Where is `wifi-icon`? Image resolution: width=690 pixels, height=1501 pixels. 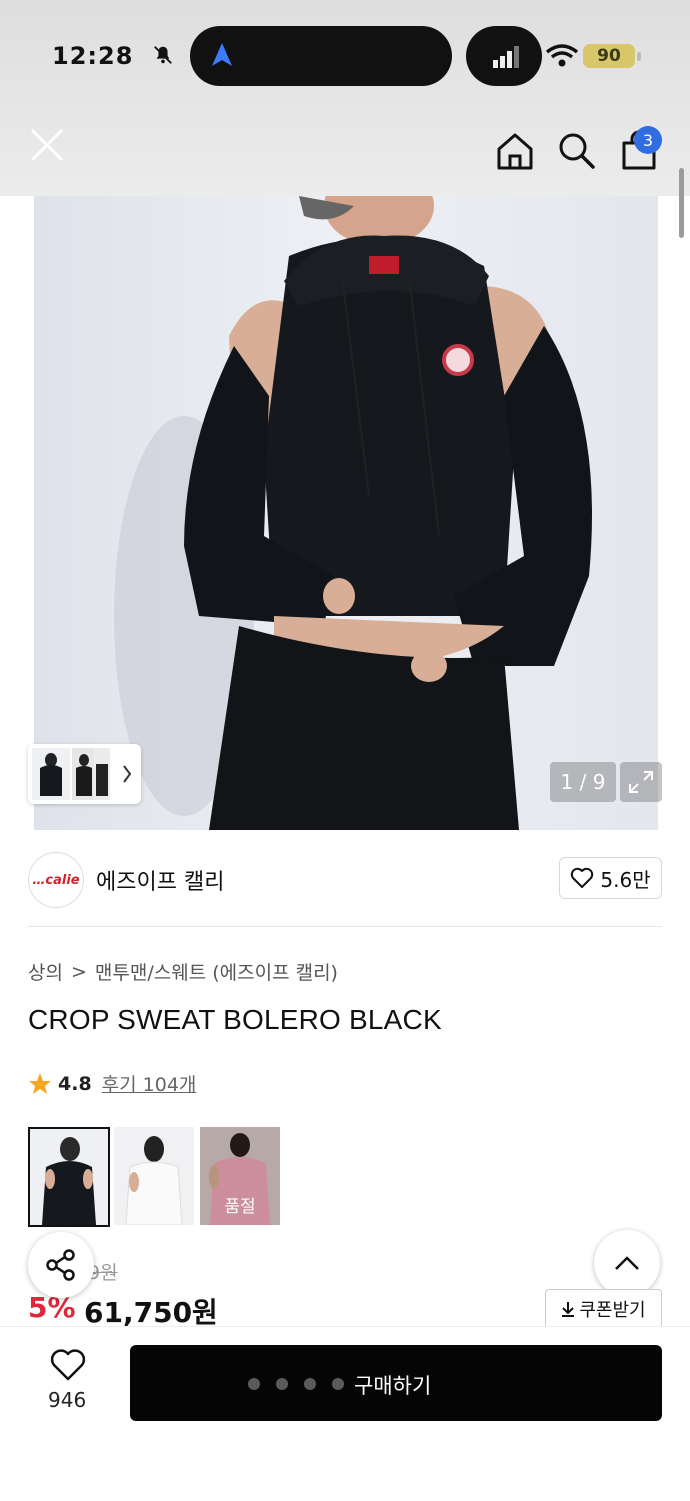 wifi-icon is located at coordinates (562, 55).